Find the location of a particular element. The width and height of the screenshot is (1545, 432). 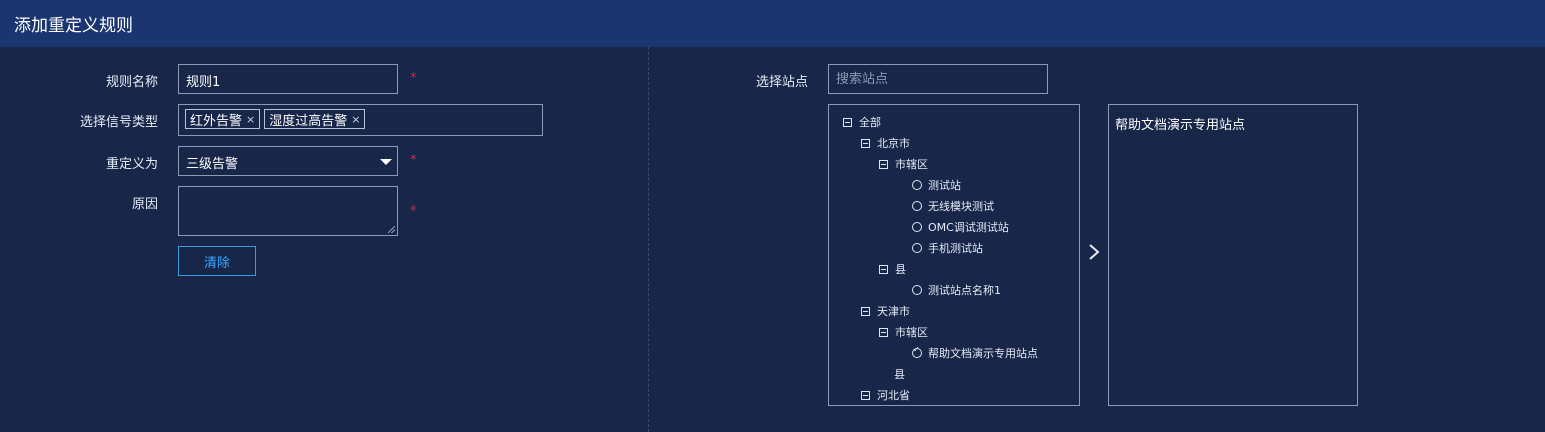

signal-tag-label: 湿度过高告警 is located at coordinates (308, 121).